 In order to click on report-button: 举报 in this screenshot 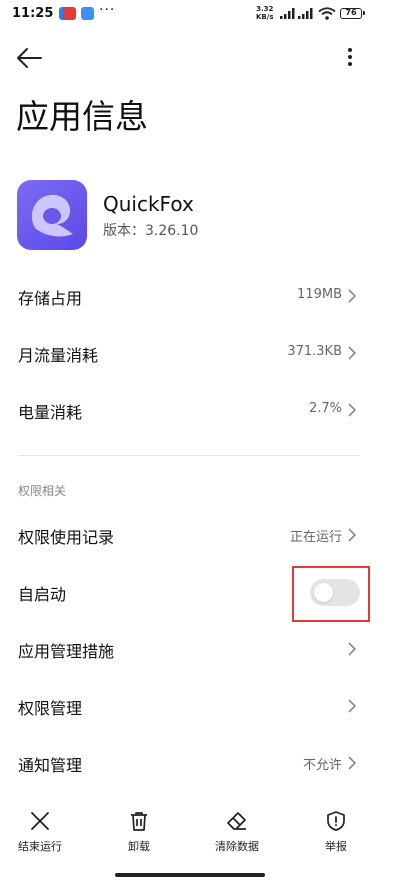, I will do `click(336, 832)`.